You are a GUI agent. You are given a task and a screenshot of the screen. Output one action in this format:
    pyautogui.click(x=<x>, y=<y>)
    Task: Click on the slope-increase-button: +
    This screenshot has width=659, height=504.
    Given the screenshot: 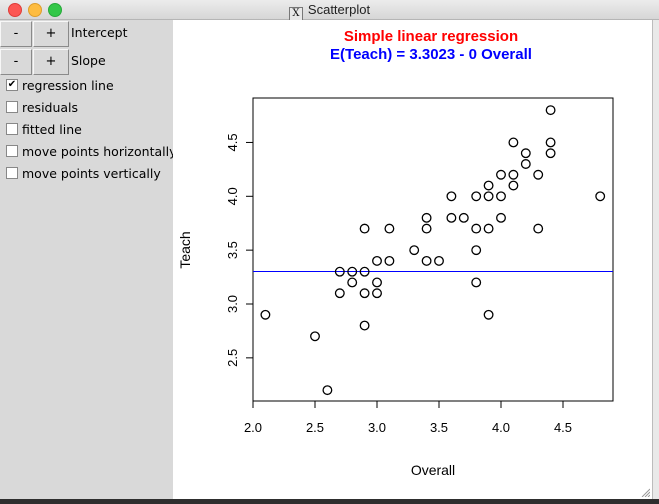 What is the action you would take?
    pyautogui.click(x=51, y=62)
    